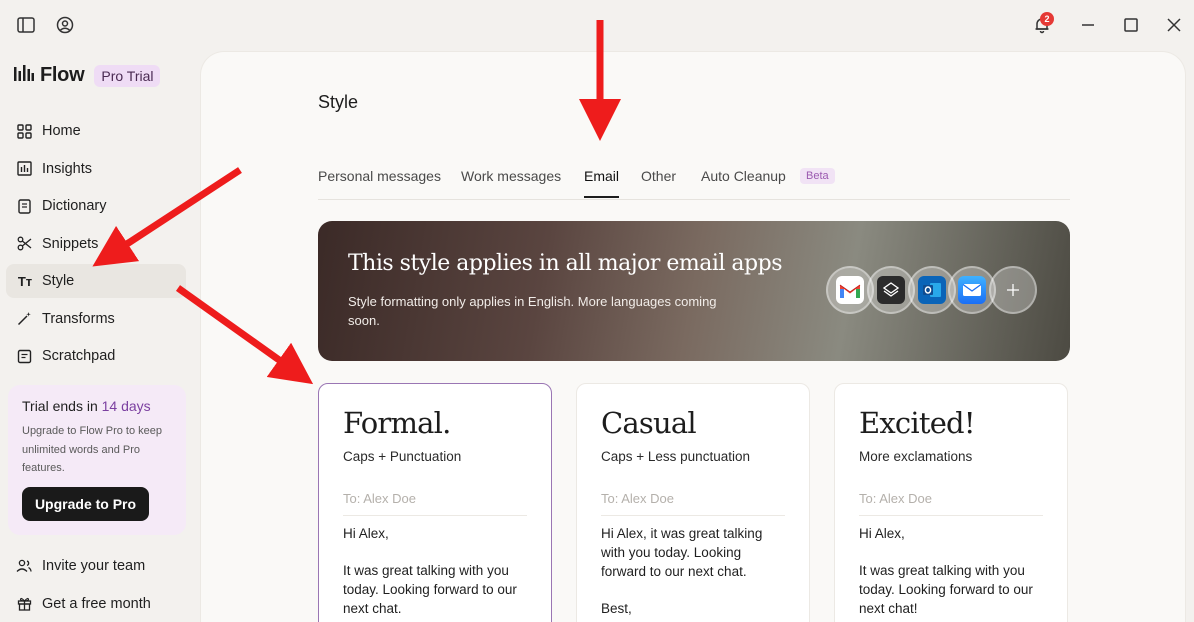  I want to click on free-month-link: Get a free month, so click(96, 604).